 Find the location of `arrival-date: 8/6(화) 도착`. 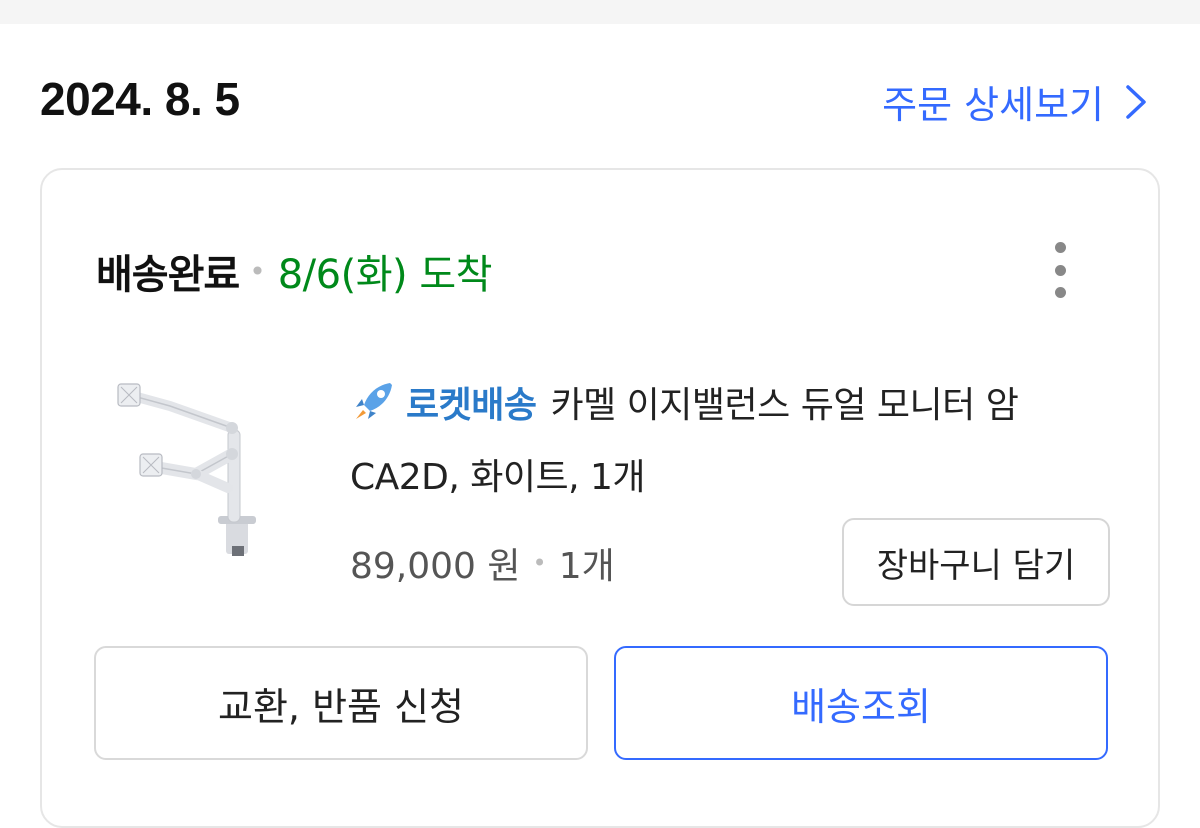

arrival-date: 8/6(화) 도착 is located at coordinates (385, 275).